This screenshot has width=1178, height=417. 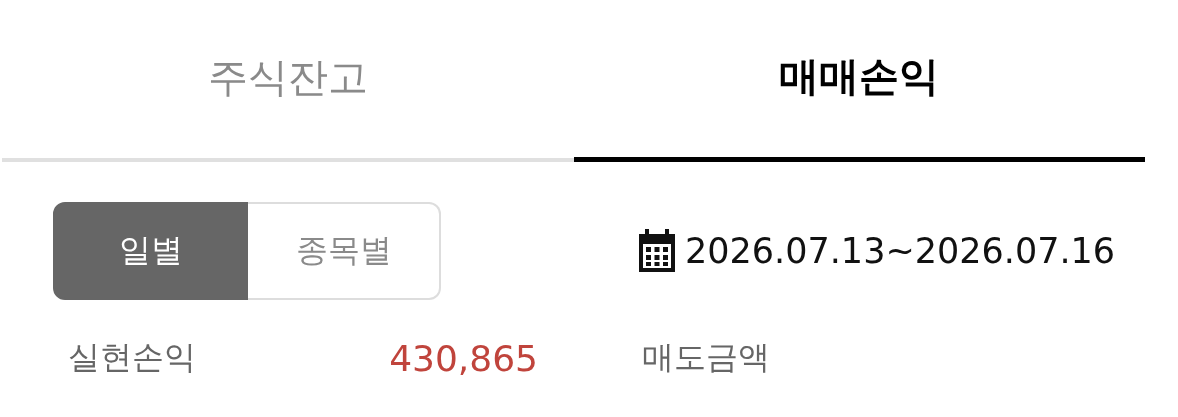 I want to click on calendar-icon, so click(x=657, y=251).